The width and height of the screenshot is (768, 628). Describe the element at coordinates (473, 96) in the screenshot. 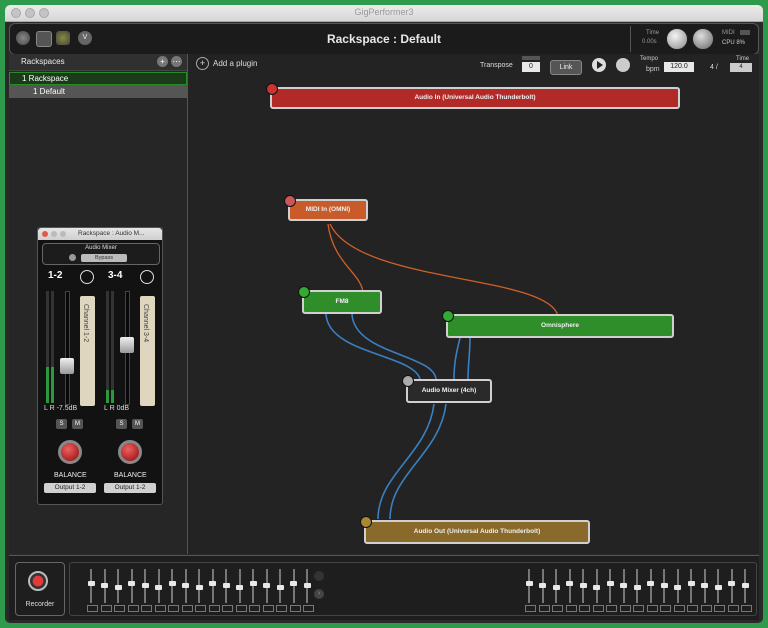

I see `audio-in-node: Audio In (Universal Audio Thunderbolt)` at that location.